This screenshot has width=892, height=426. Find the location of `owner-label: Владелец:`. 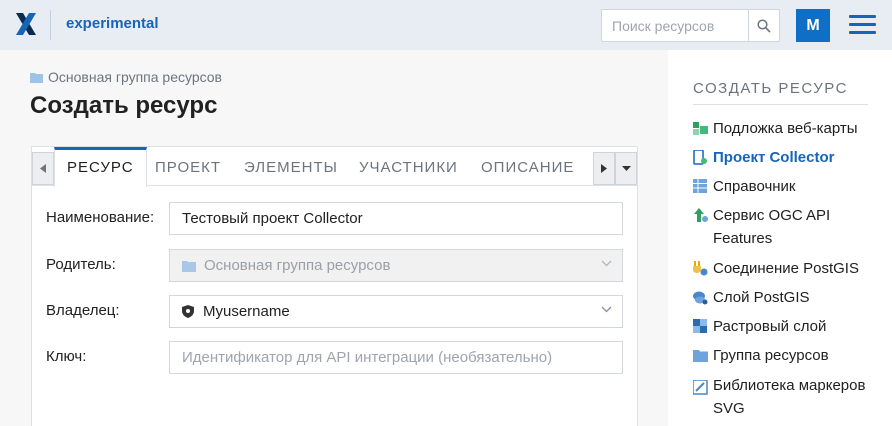

owner-label: Владелец: is located at coordinates (83, 310).